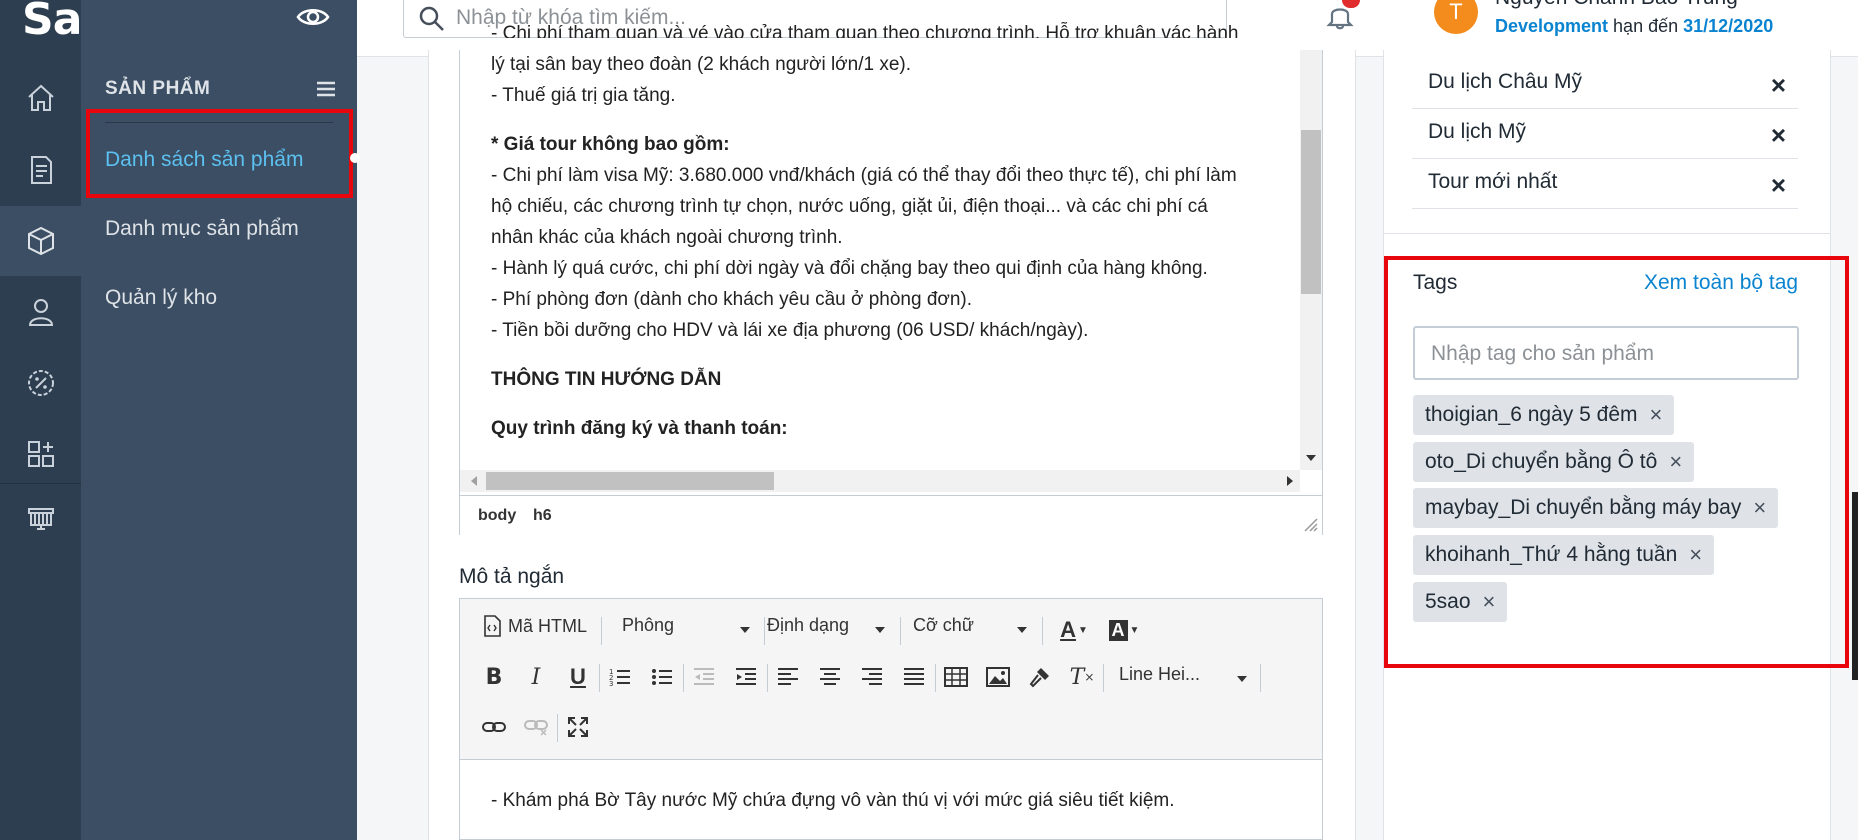 This screenshot has width=1858, height=840. I want to click on rail-apps, so click(40, 454).